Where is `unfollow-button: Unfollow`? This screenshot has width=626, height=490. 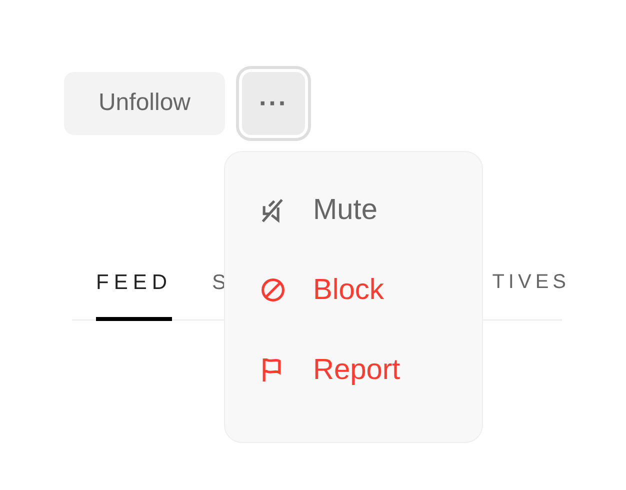 unfollow-button: Unfollow is located at coordinates (144, 103).